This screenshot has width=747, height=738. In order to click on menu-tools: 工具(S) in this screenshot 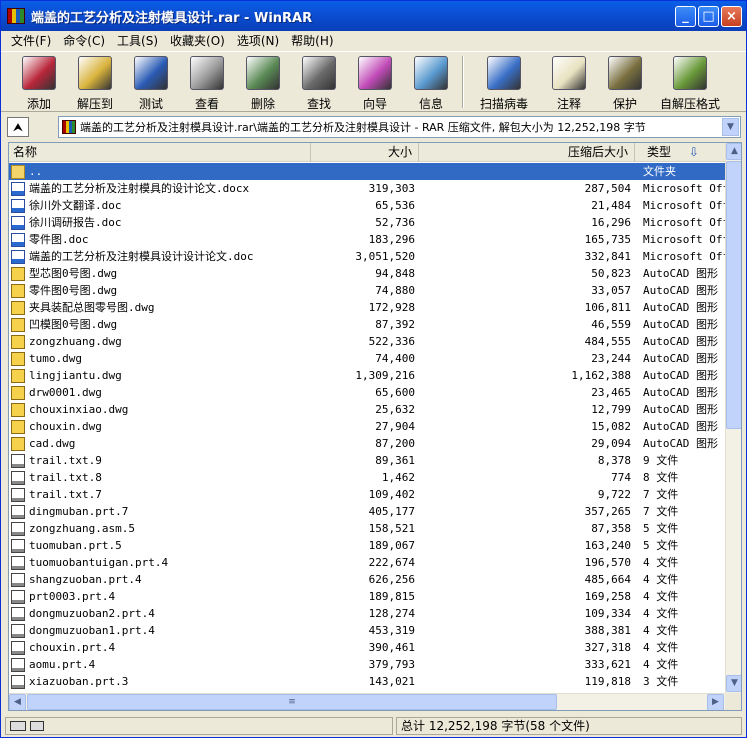, I will do `click(137, 40)`.